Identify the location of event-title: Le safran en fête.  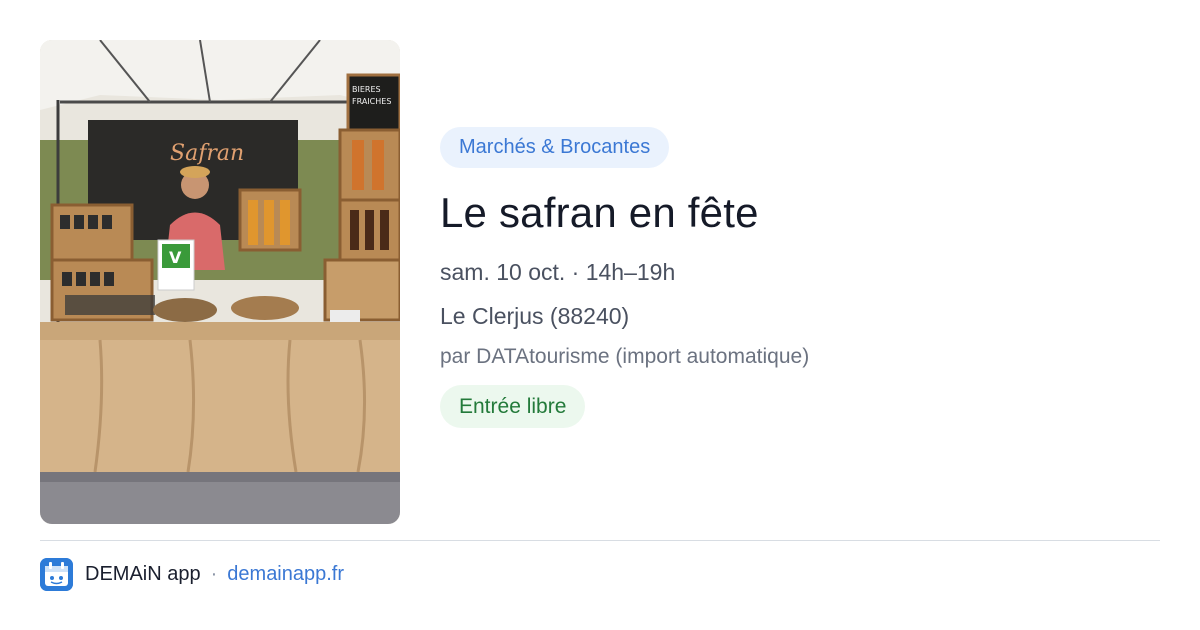
(599, 212).